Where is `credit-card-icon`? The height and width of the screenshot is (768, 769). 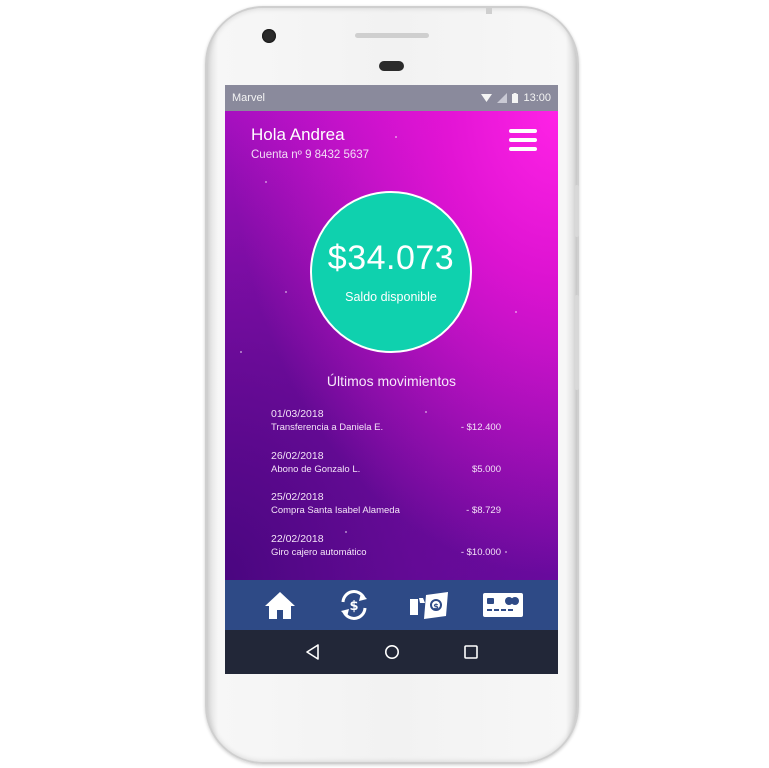
credit-card-icon is located at coordinates (502, 605).